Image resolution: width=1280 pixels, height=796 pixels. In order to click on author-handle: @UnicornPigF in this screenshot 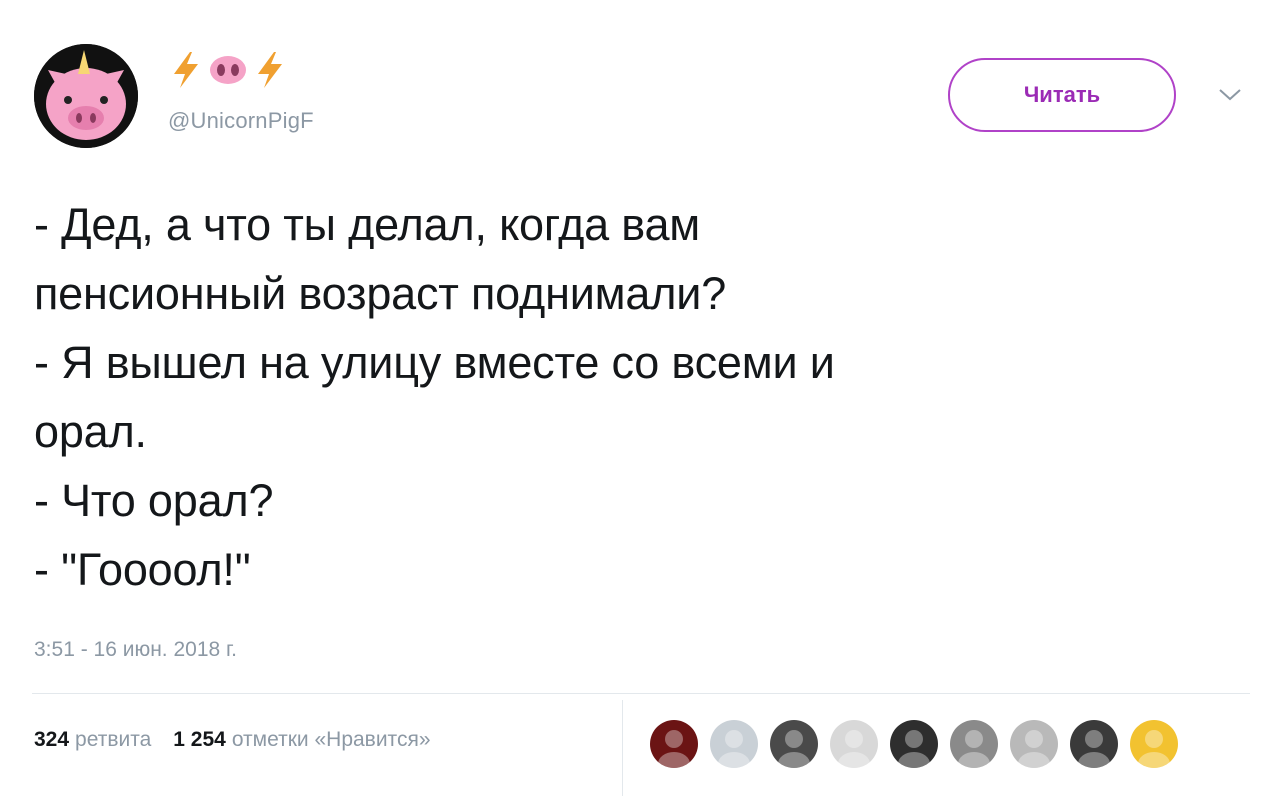, I will do `click(241, 121)`.